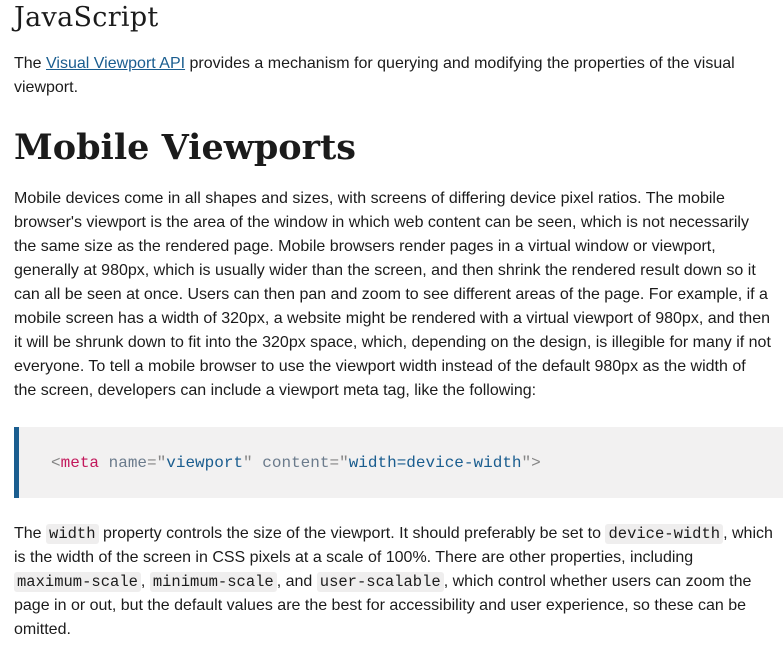  I want to click on p2-text-1: The, so click(30, 533).